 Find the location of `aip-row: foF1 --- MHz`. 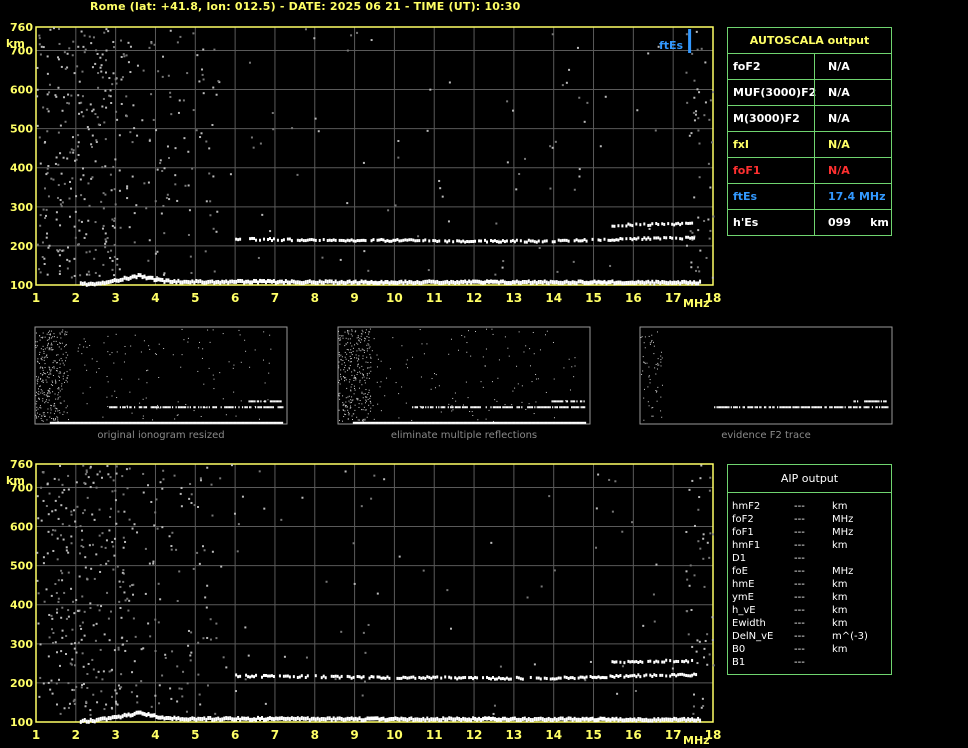

aip-row: foF1 --- MHz is located at coordinates (809, 532).